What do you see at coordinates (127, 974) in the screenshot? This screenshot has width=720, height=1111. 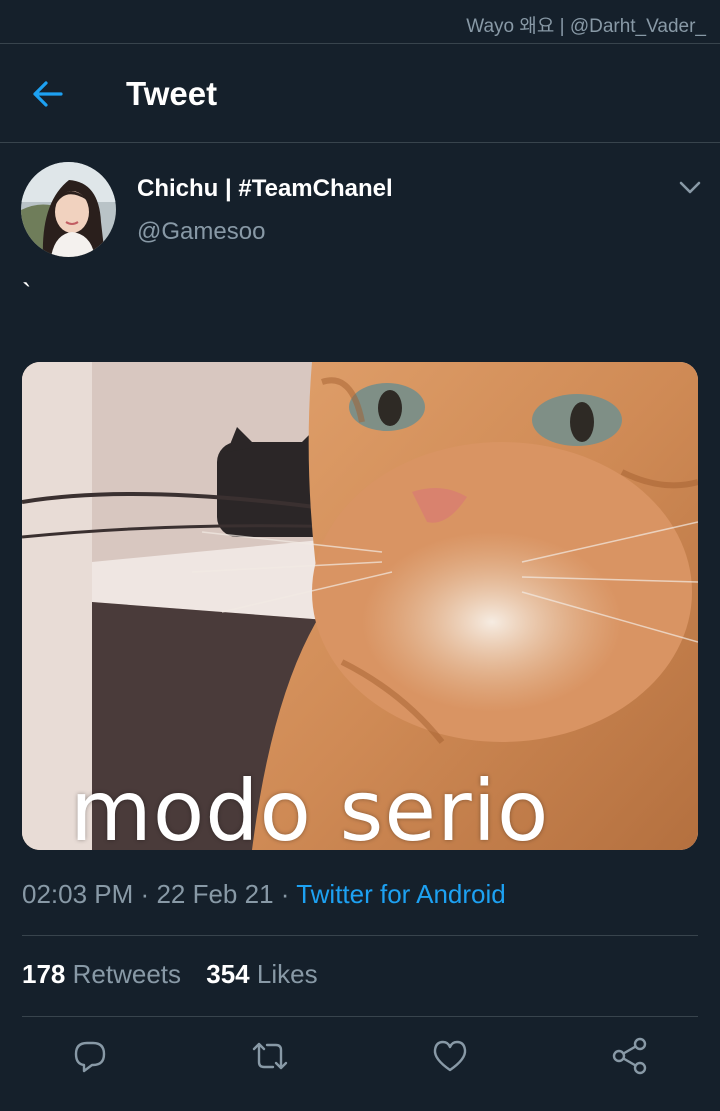 I see `retweets-label: Retweets` at bounding box center [127, 974].